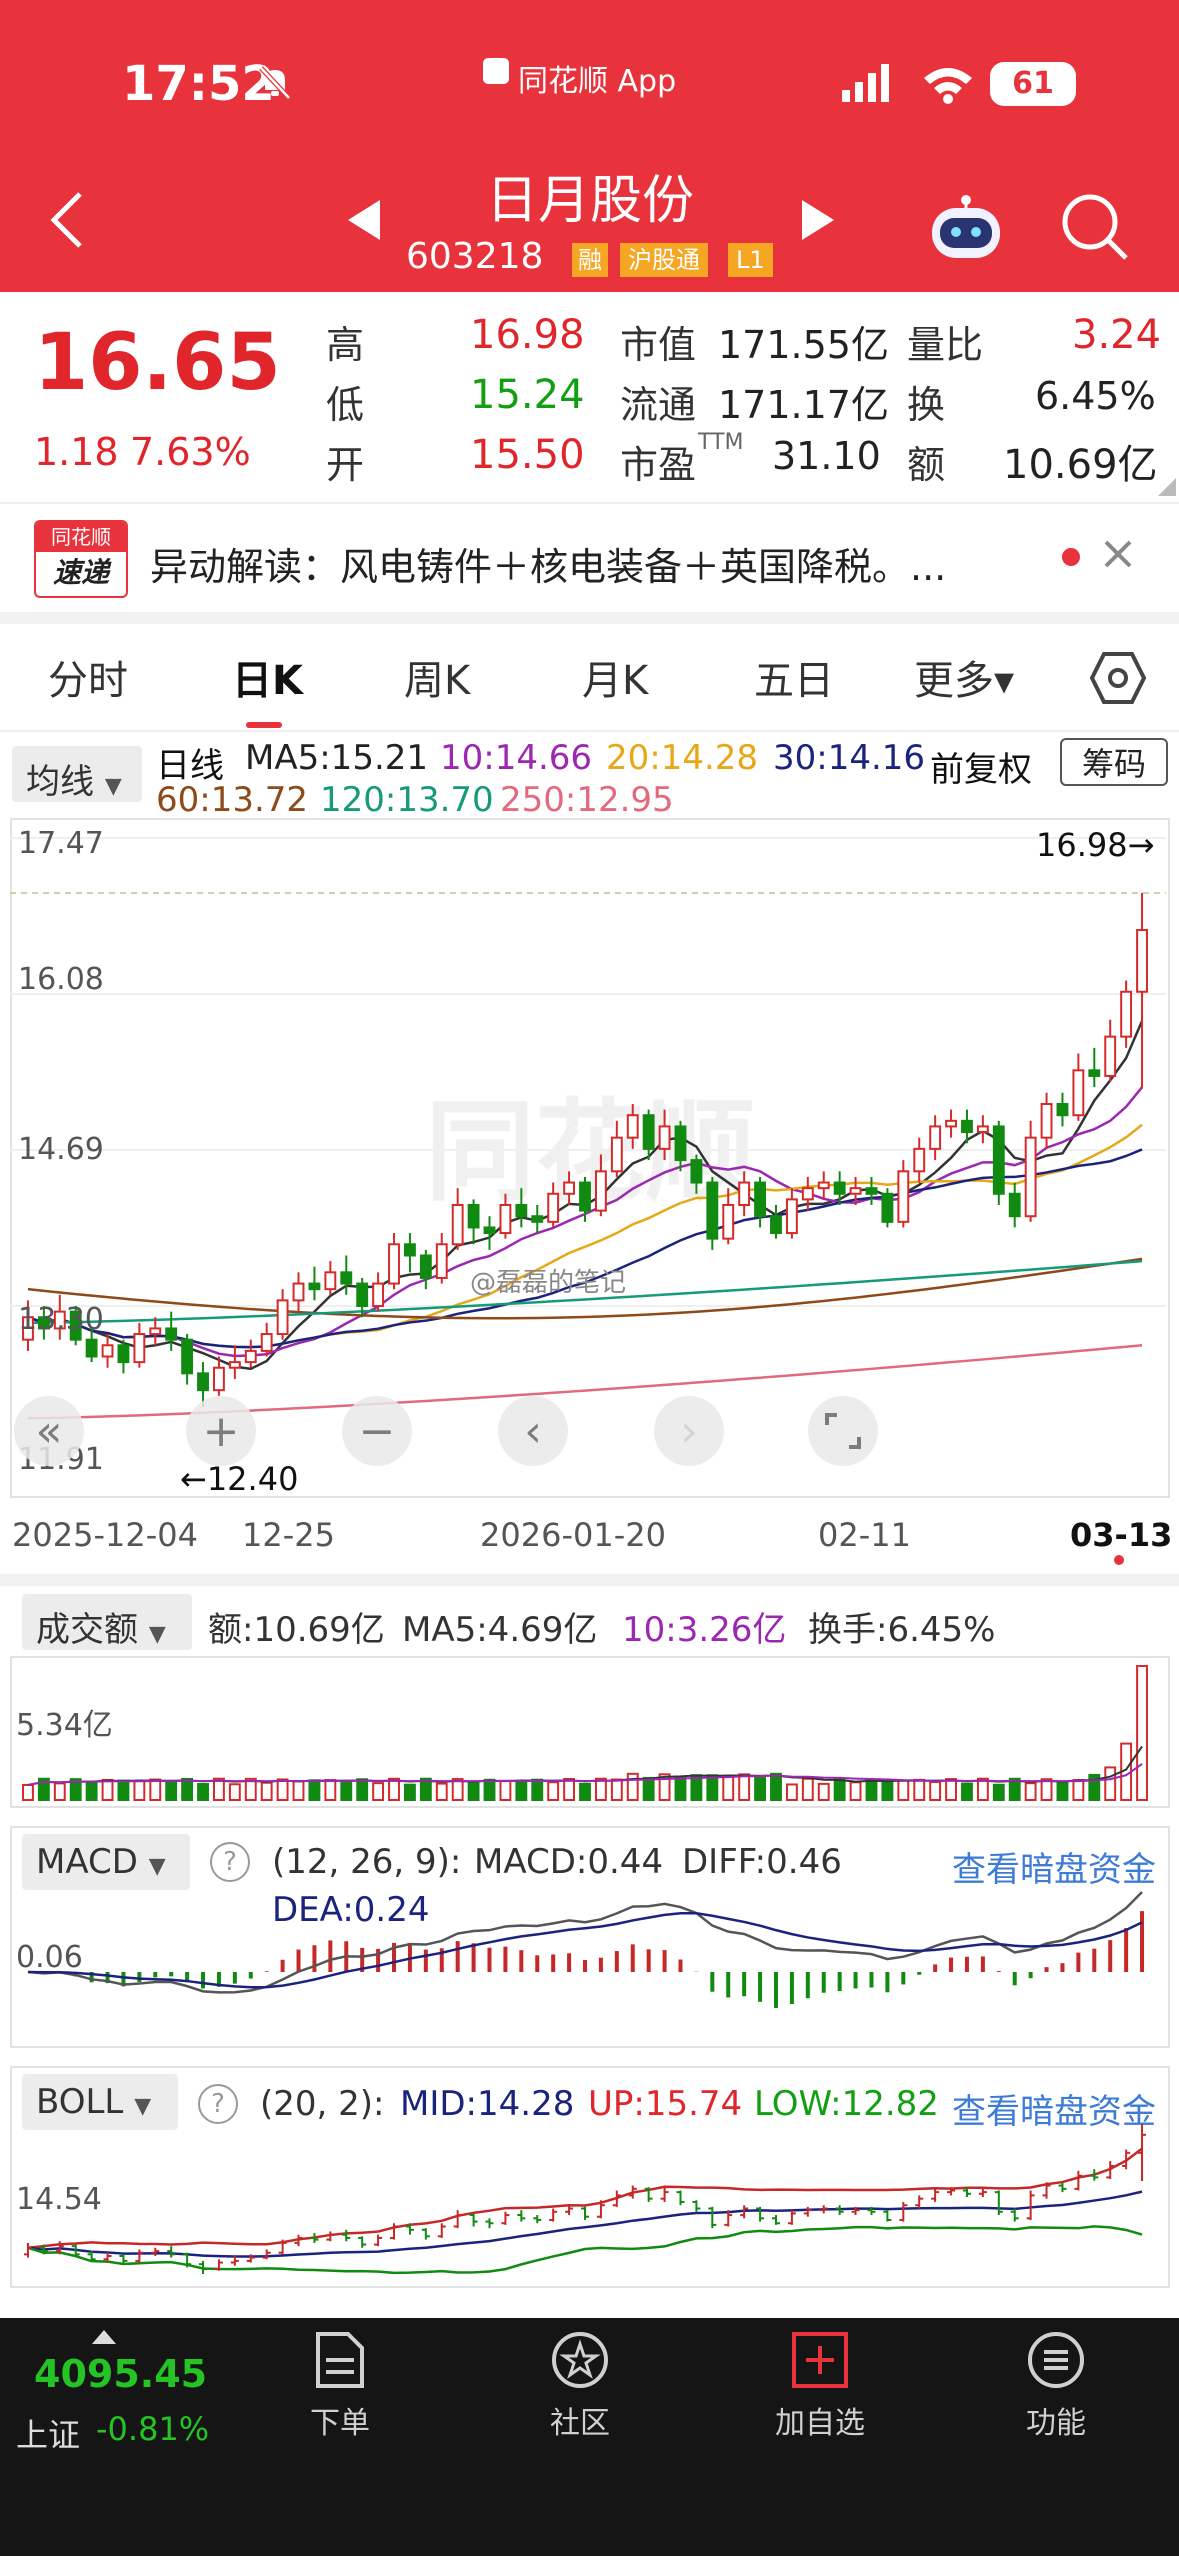  I want to click on expand-up-icon, so click(104, 2337).